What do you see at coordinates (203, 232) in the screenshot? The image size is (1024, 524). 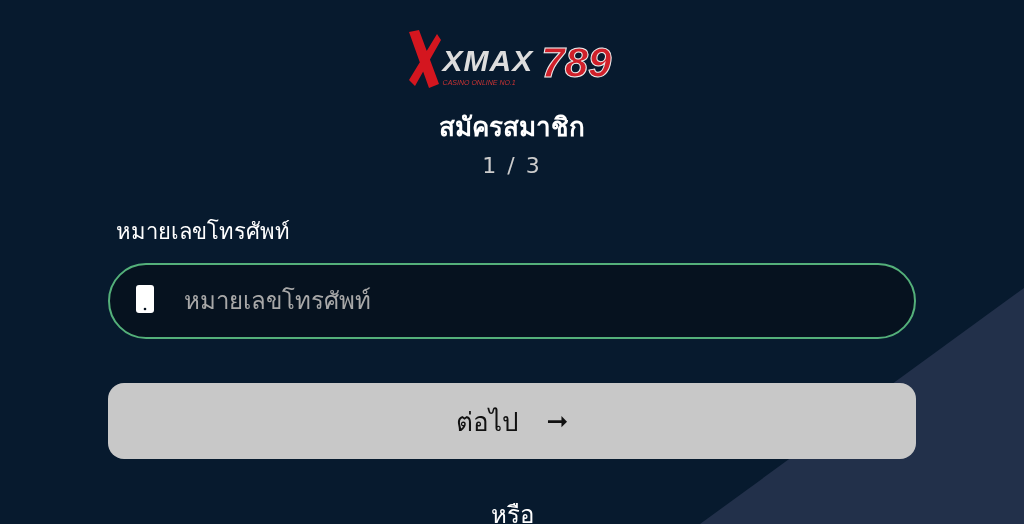 I see `field-label: หมายเลขโทรศัพท์` at bounding box center [203, 232].